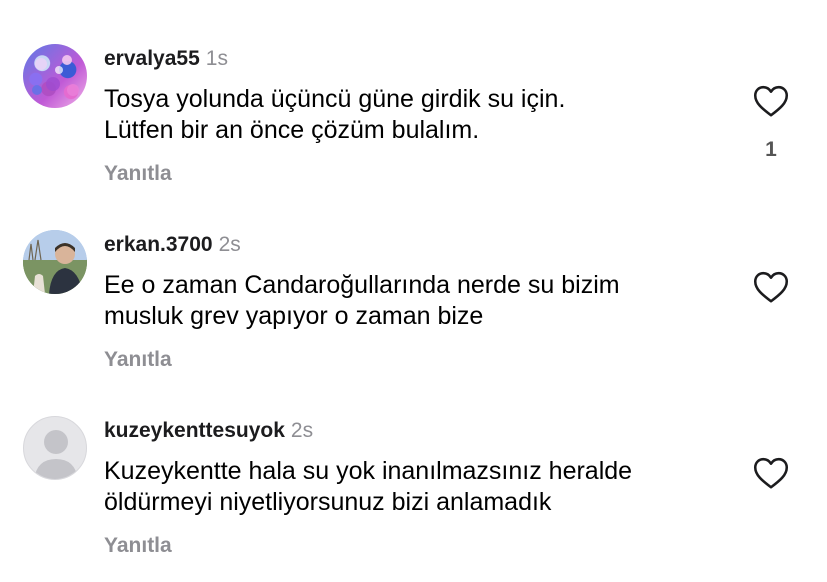 This screenshot has width=827, height=582. What do you see at coordinates (152, 58) in the screenshot?
I see `username: ervalya55` at bounding box center [152, 58].